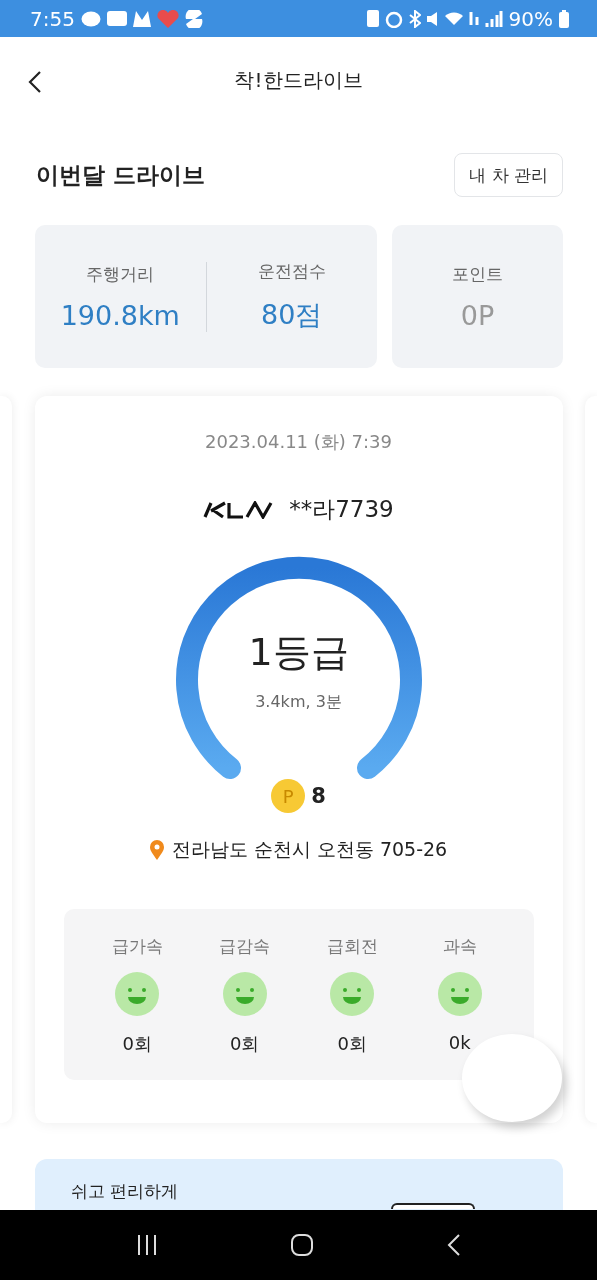 This screenshot has height=1280, width=597. What do you see at coordinates (120, 315) in the screenshot?
I see `stat-value: 190.8km` at bounding box center [120, 315].